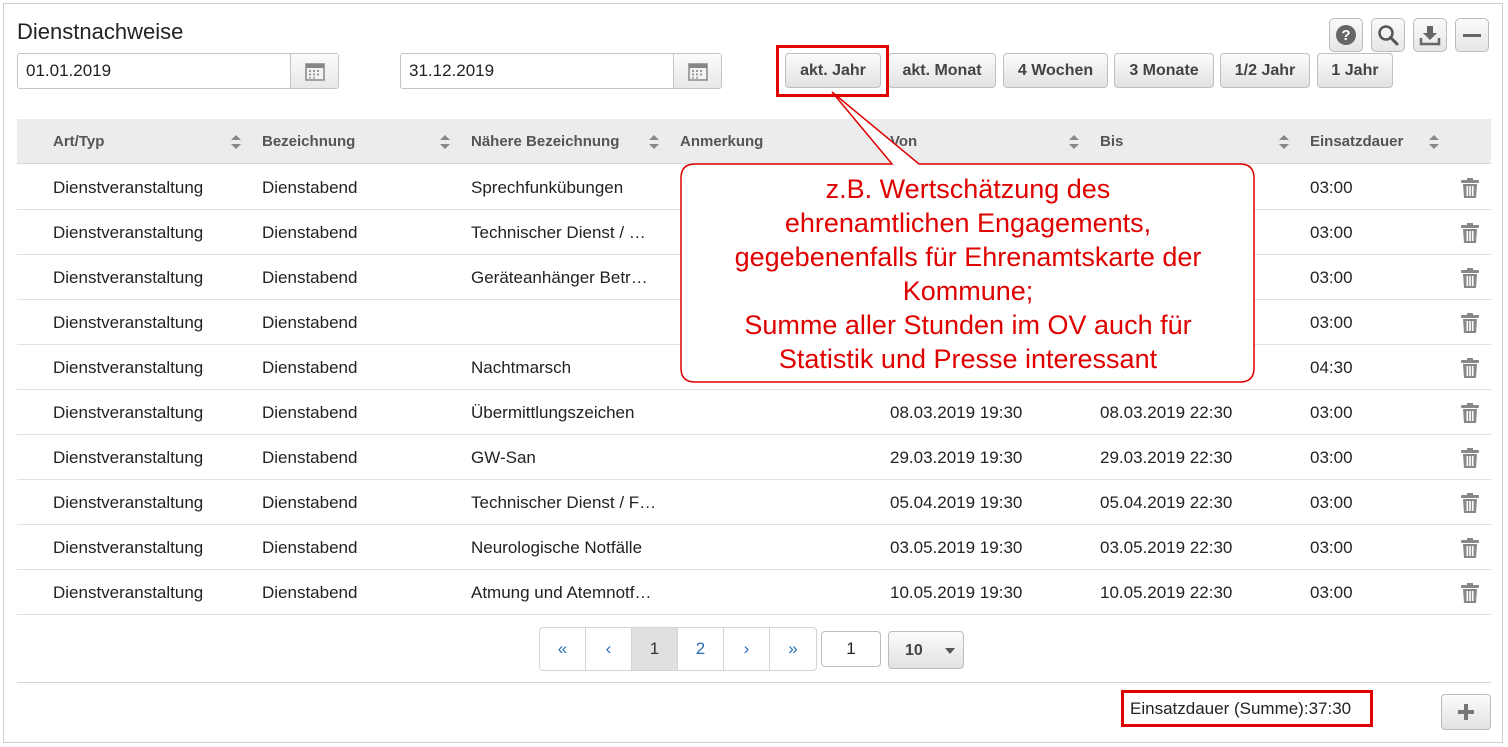 This screenshot has width=1508, height=747. Describe the element at coordinates (968, 325) in the screenshot. I see `callout-line: Summe aller Stunden im OV auch für` at that location.